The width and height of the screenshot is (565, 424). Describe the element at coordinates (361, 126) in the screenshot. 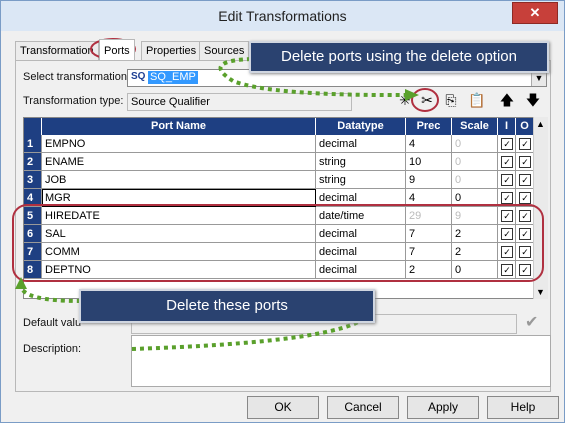

I see `datatype-header: Datatype` at that location.